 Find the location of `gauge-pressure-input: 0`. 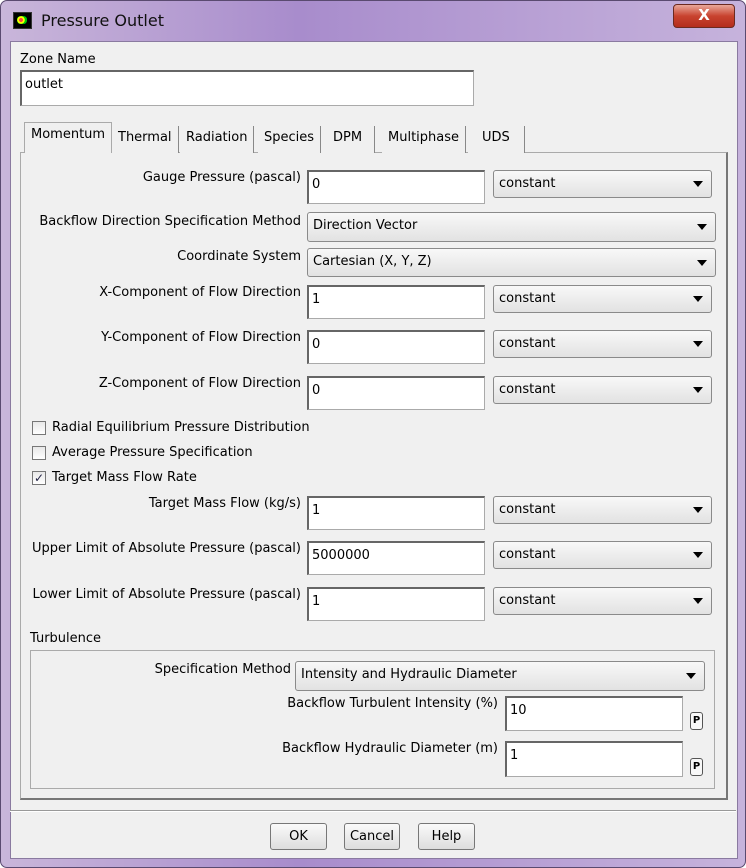

gauge-pressure-input: 0 is located at coordinates (396, 187).